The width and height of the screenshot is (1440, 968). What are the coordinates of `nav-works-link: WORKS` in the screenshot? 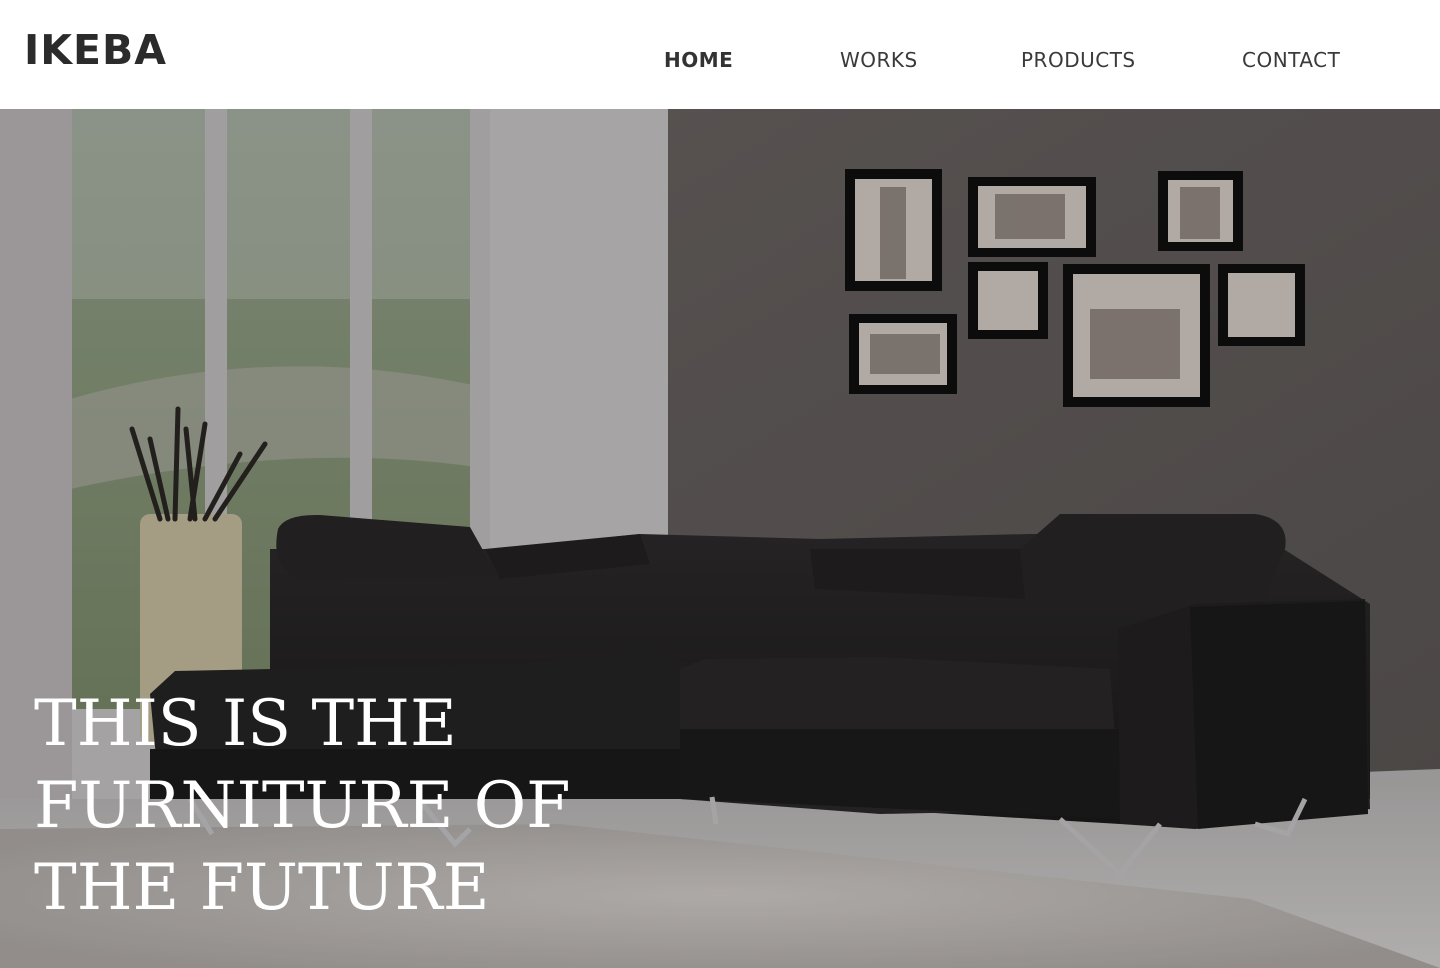 It's located at (879, 60).